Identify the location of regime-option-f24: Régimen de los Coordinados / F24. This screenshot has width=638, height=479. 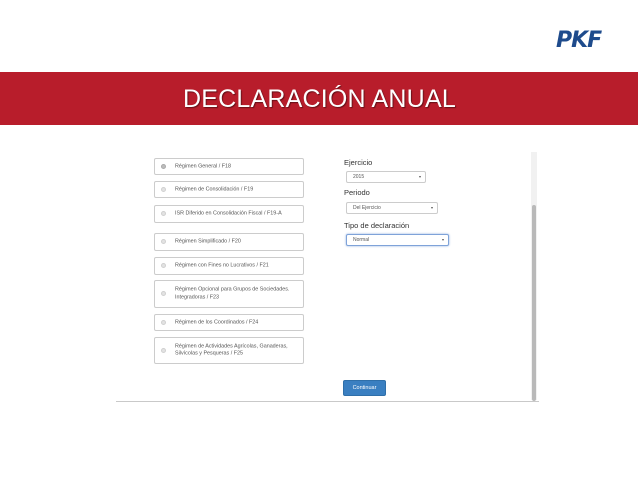
(229, 322).